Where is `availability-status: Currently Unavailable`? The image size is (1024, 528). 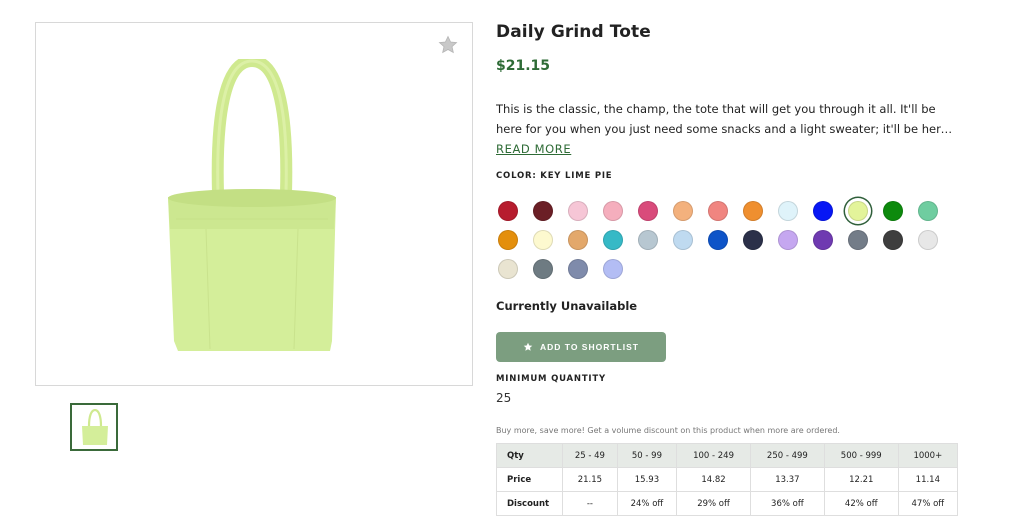 availability-status: Currently Unavailable is located at coordinates (567, 306).